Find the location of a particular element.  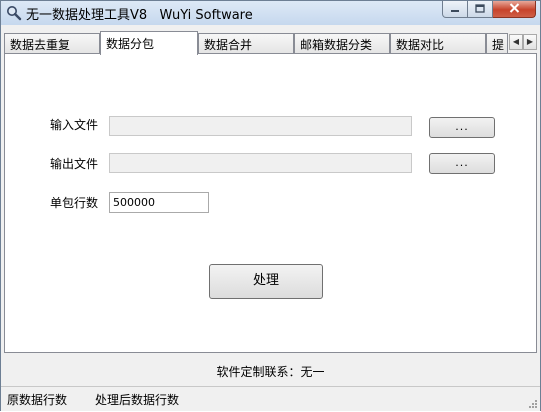

window-title: 无一数据处理工具V8 WuYi Software is located at coordinates (139, 15).